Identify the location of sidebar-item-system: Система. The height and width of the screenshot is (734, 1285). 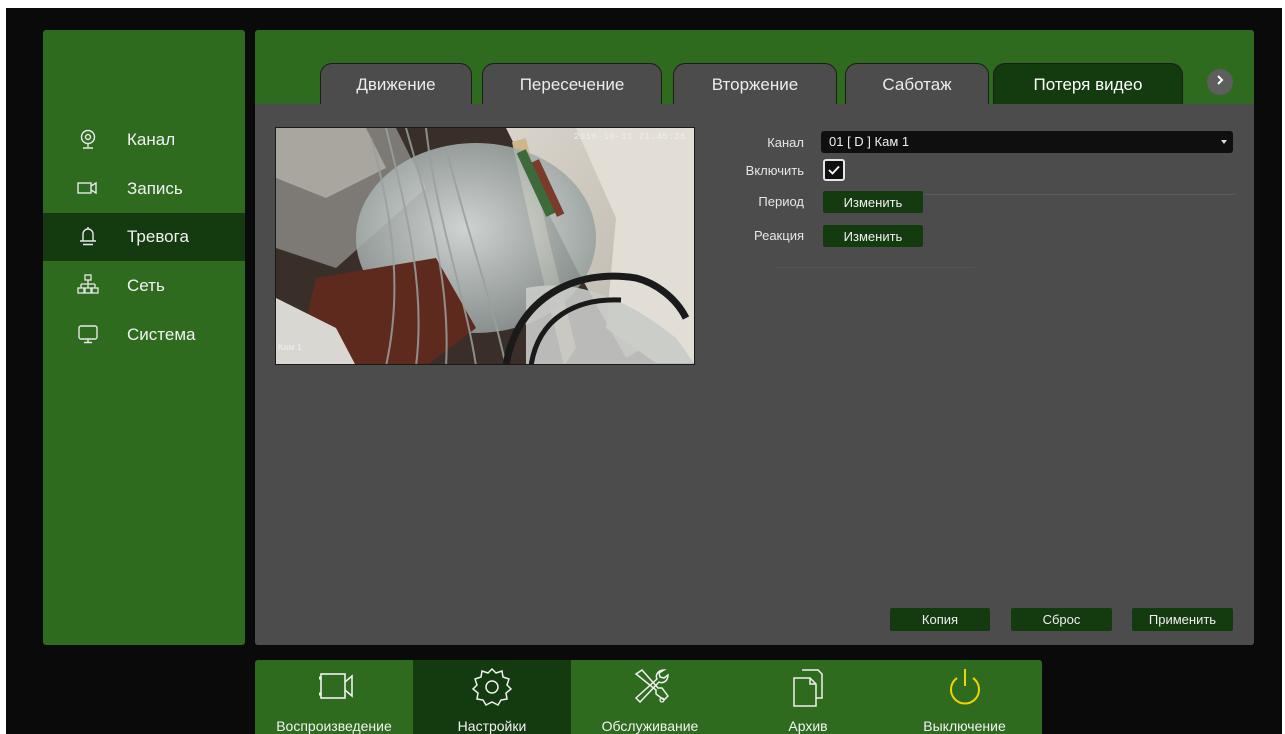
(144, 335).